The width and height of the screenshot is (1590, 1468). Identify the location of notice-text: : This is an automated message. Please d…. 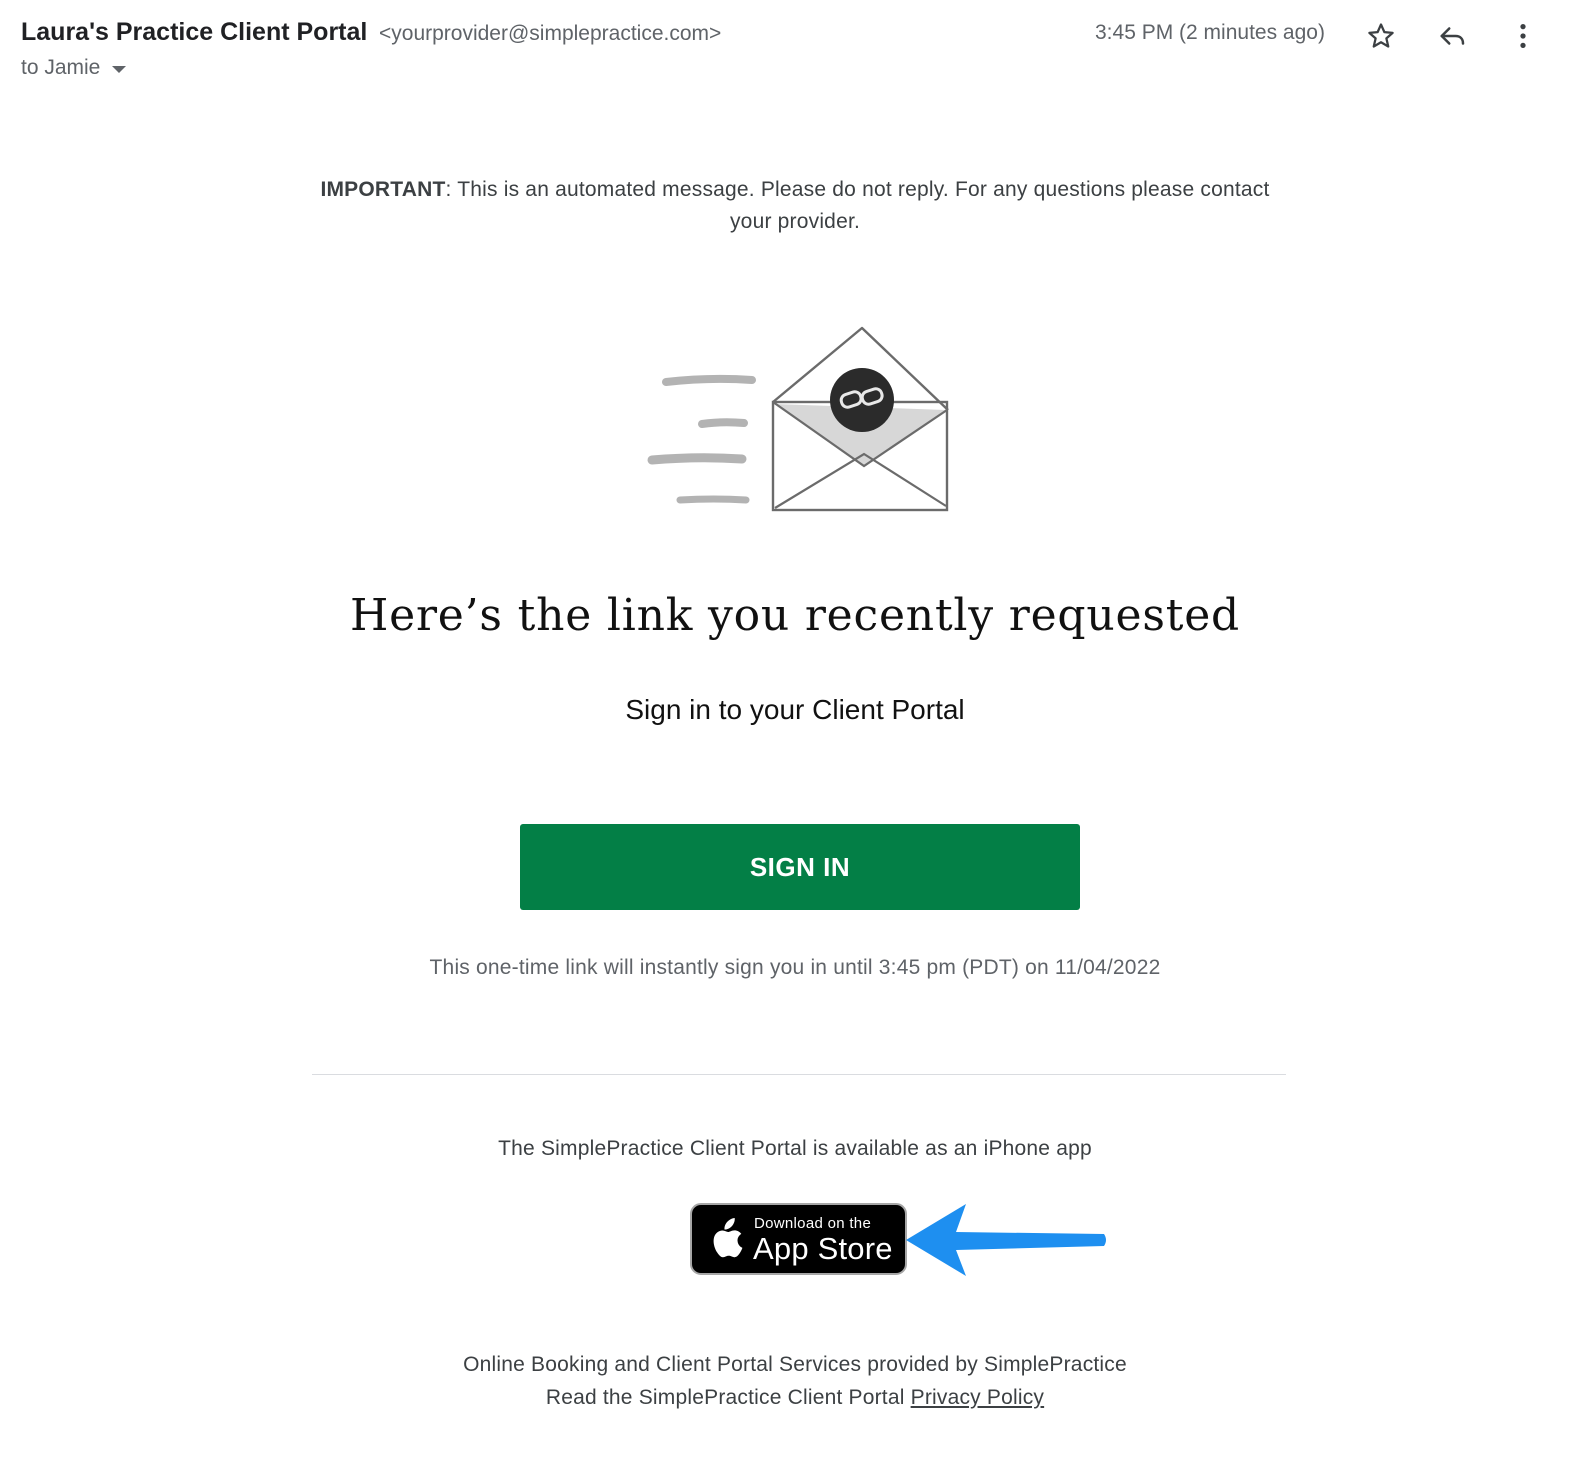
(857, 205).